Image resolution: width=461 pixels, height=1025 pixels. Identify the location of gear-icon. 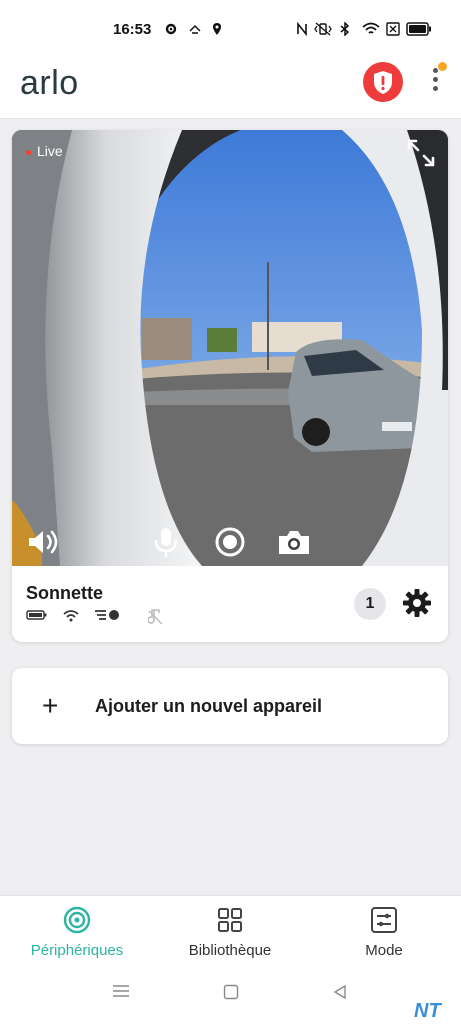
(171, 29).